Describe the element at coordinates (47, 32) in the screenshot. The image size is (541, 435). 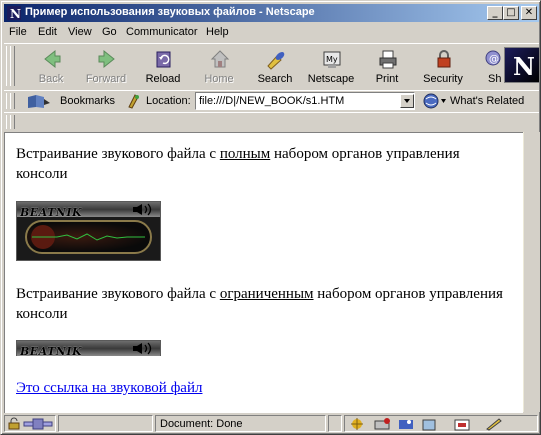
I see `menu-edit: Edit` at that location.